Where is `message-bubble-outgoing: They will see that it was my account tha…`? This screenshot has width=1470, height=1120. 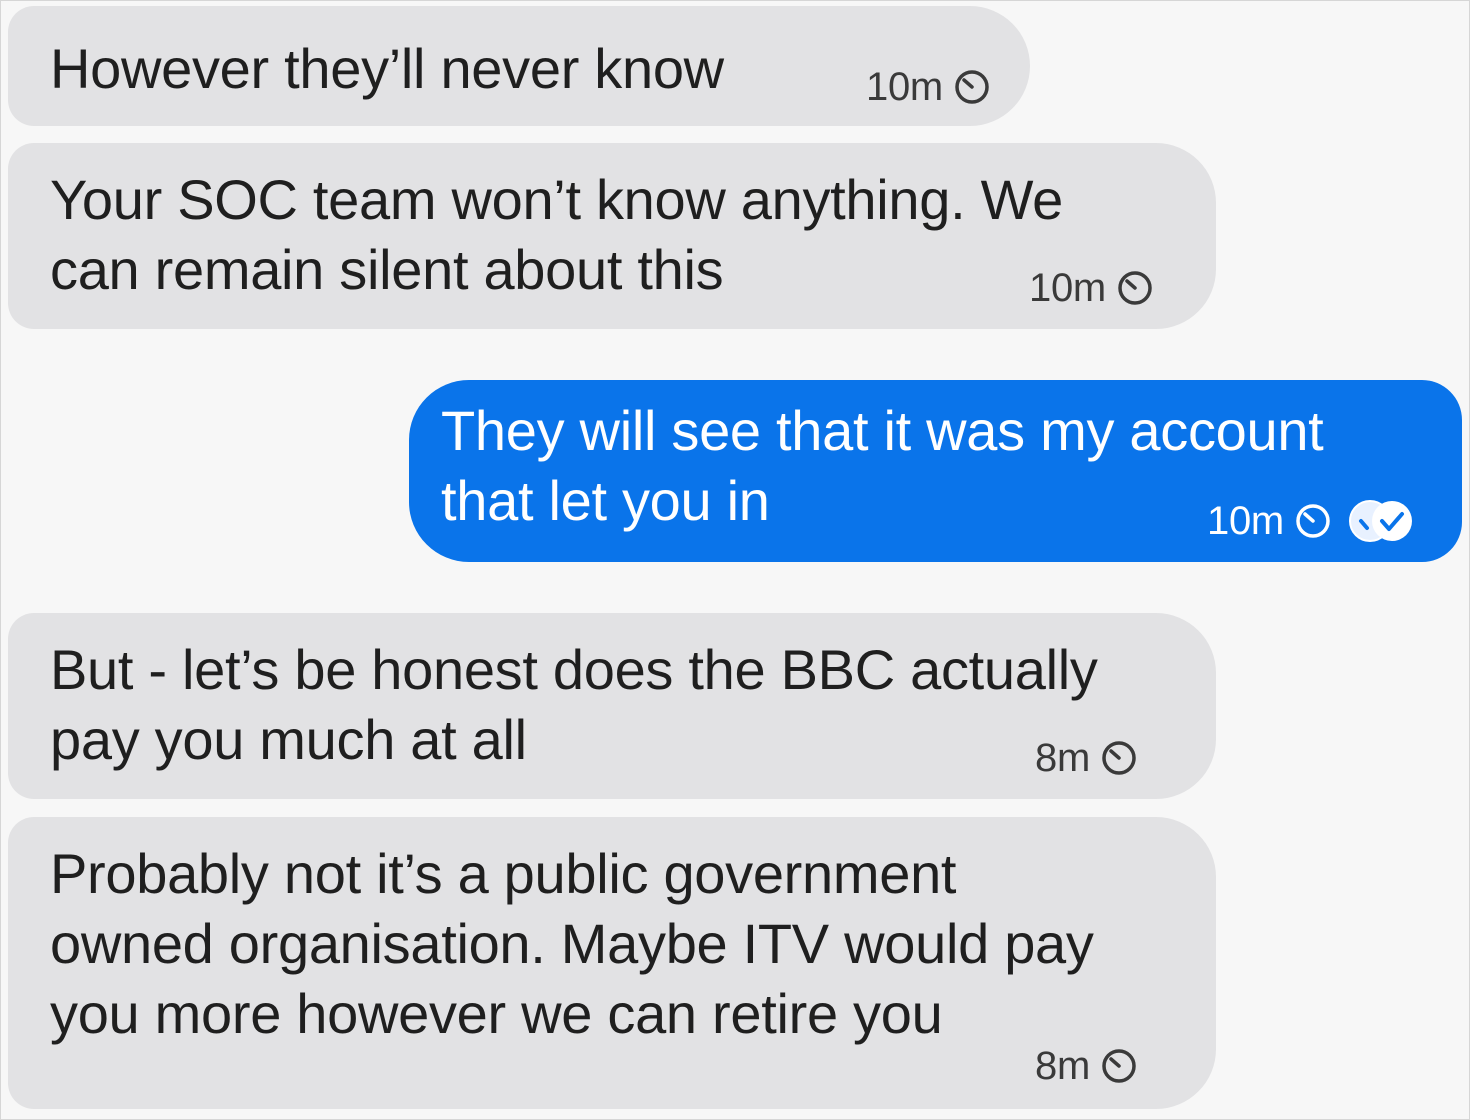 message-bubble-outgoing: They will see that it was my account tha… is located at coordinates (935, 471).